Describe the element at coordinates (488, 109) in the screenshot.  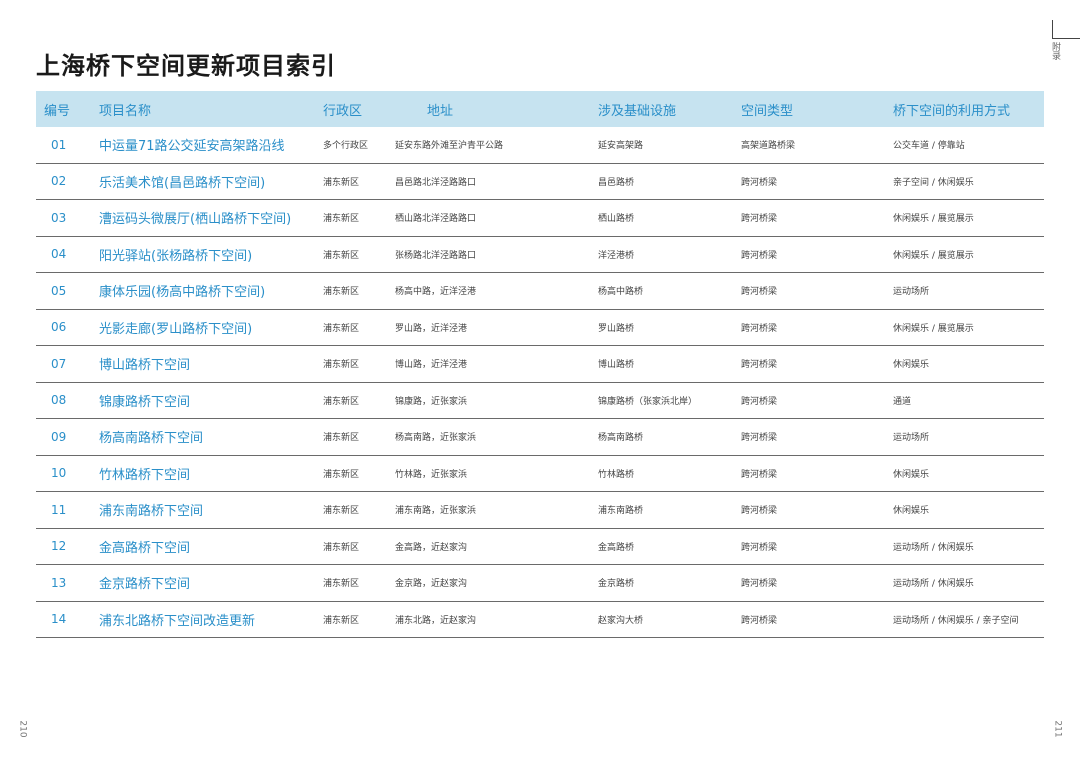
I see `header-address: 地址` at that location.